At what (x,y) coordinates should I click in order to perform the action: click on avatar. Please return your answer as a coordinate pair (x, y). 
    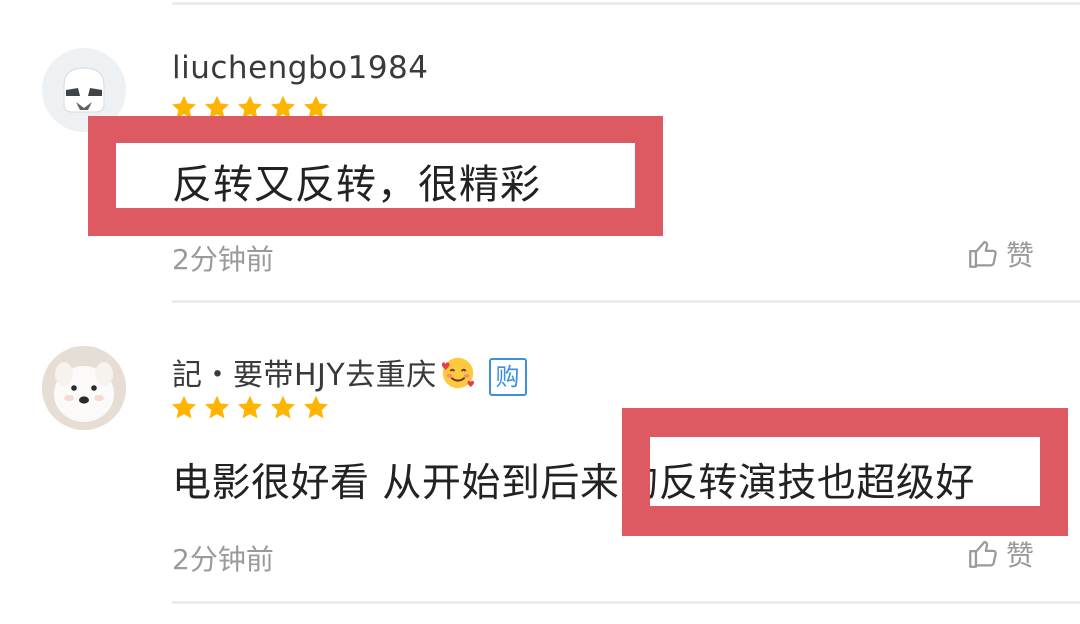
    Looking at the image, I should click on (84, 388).